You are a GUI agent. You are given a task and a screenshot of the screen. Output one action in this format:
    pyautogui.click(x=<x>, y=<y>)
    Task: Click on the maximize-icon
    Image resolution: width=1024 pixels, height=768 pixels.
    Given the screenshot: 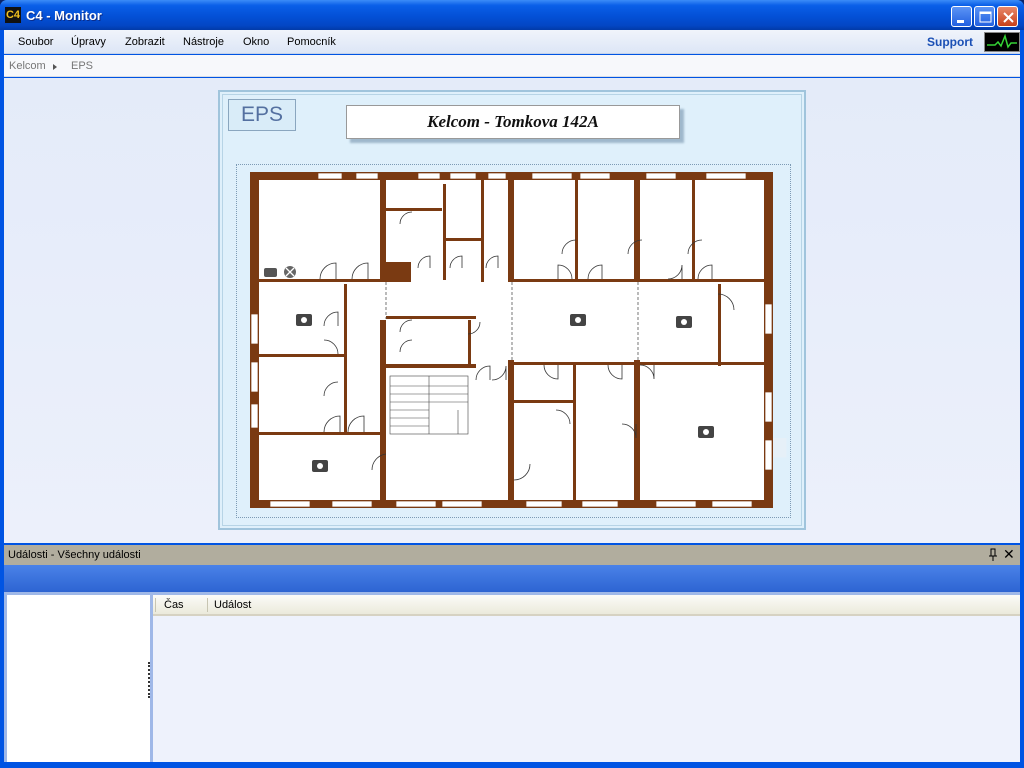 What is the action you would take?
    pyautogui.click(x=985, y=17)
    